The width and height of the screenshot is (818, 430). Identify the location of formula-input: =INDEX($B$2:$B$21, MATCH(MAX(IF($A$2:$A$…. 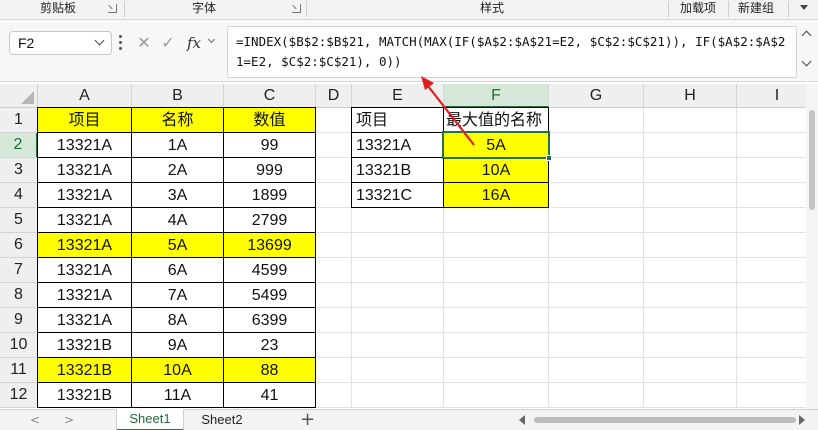
(512, 52).